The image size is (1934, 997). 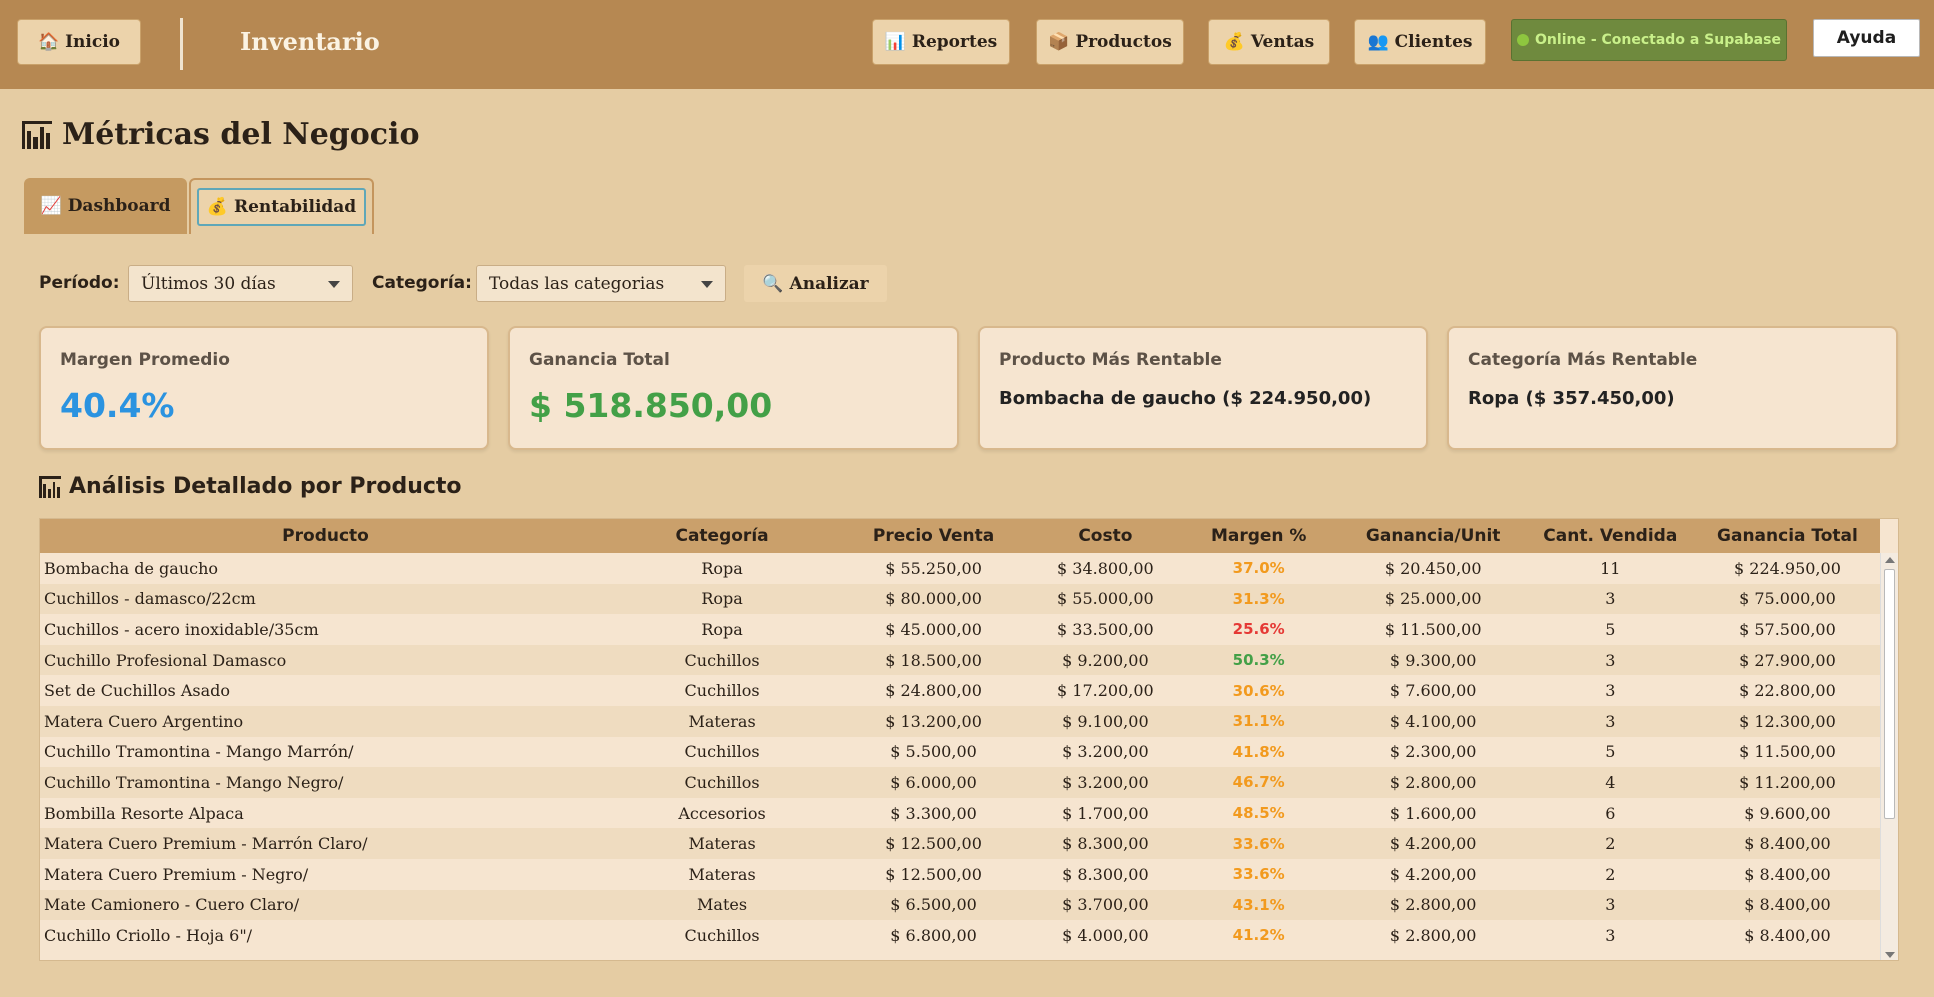 What do you see at coordinates (599, 360) in the screenshot?
I see `card-total-profit-label: Ganancia Total` at bounding box center [599, 360].